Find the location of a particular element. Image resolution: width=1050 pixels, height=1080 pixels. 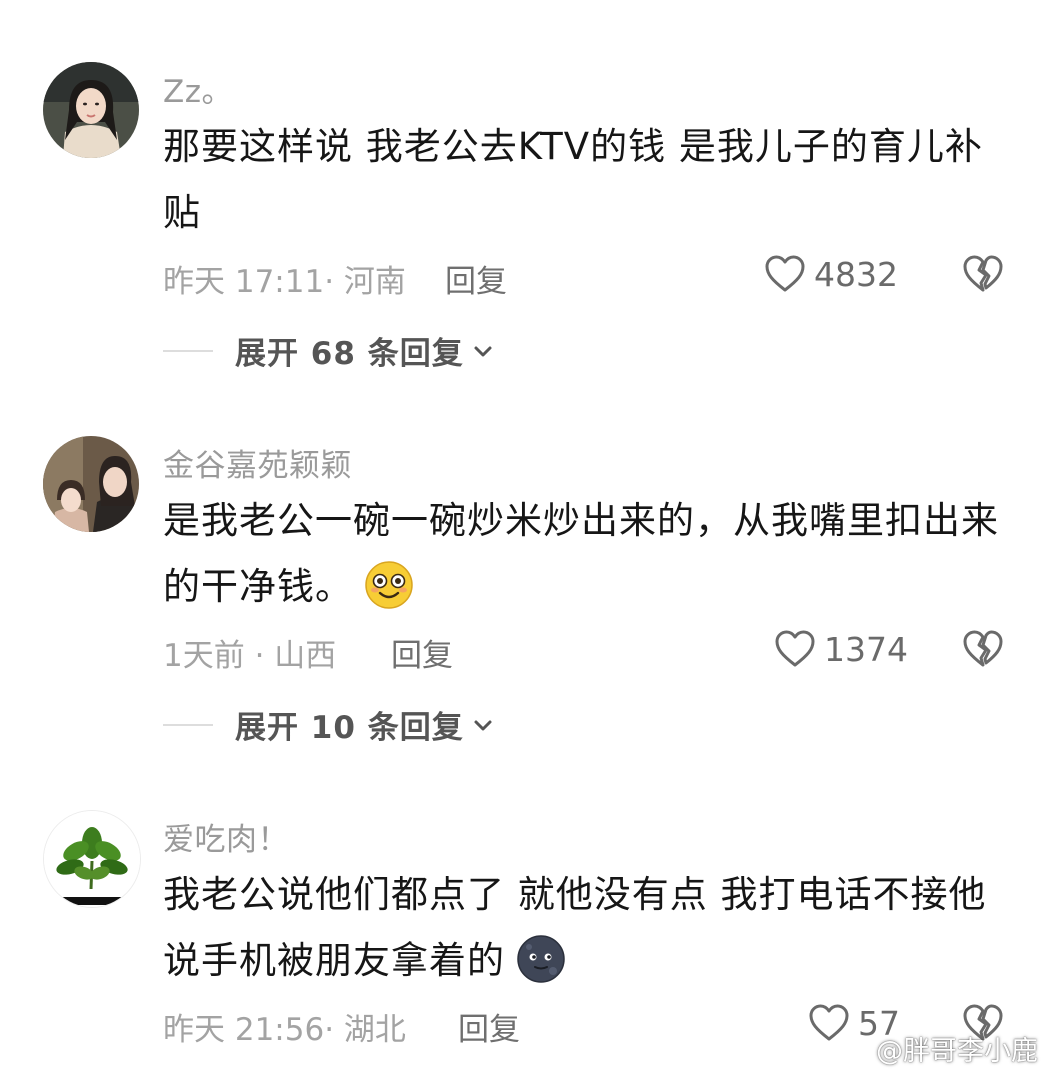

username: 爱吃肉！ is located at coordinates (226, 836).